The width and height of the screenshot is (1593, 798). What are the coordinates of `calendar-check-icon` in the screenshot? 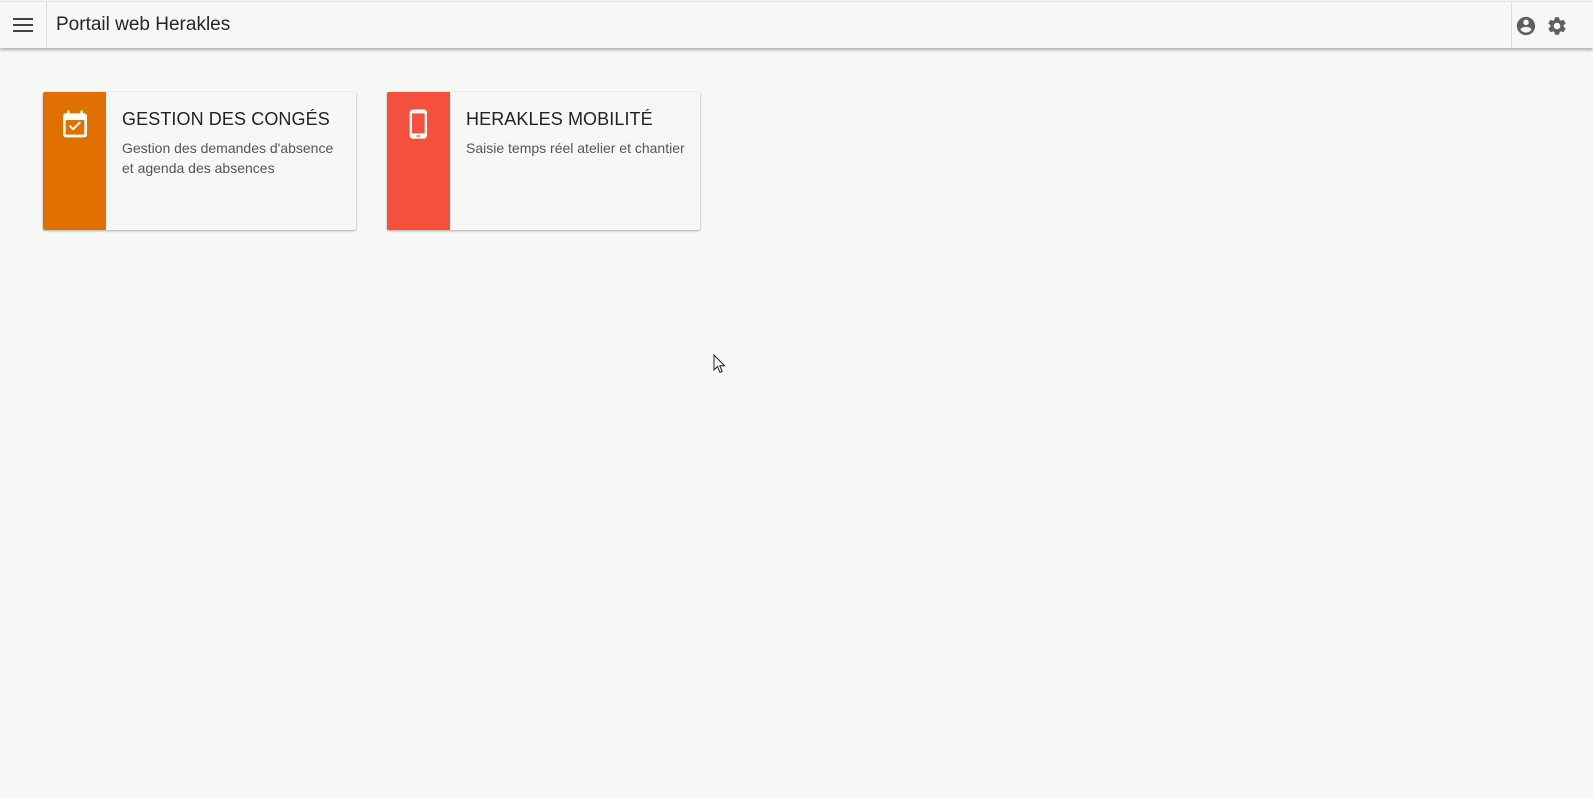 It's located at (75, 124).